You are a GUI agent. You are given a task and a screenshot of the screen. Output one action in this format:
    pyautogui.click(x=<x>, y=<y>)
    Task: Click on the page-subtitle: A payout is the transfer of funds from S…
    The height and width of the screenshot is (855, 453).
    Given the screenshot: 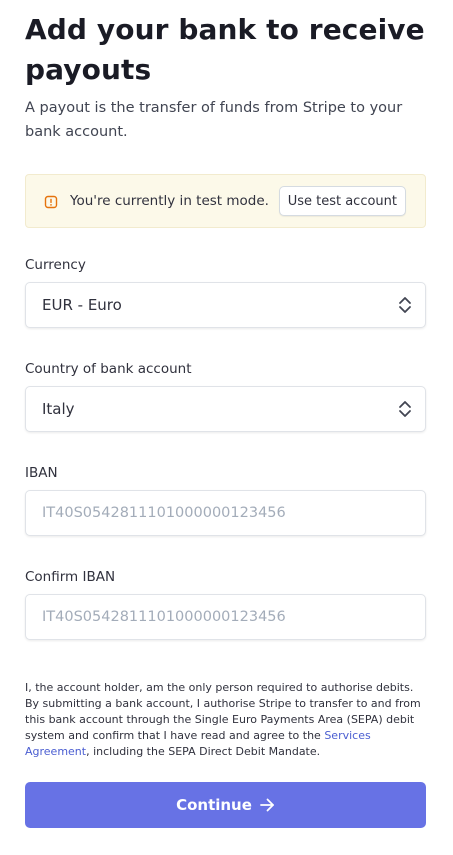 What is the action you would take?
    pyautogui.click(x=214, y=120)
    